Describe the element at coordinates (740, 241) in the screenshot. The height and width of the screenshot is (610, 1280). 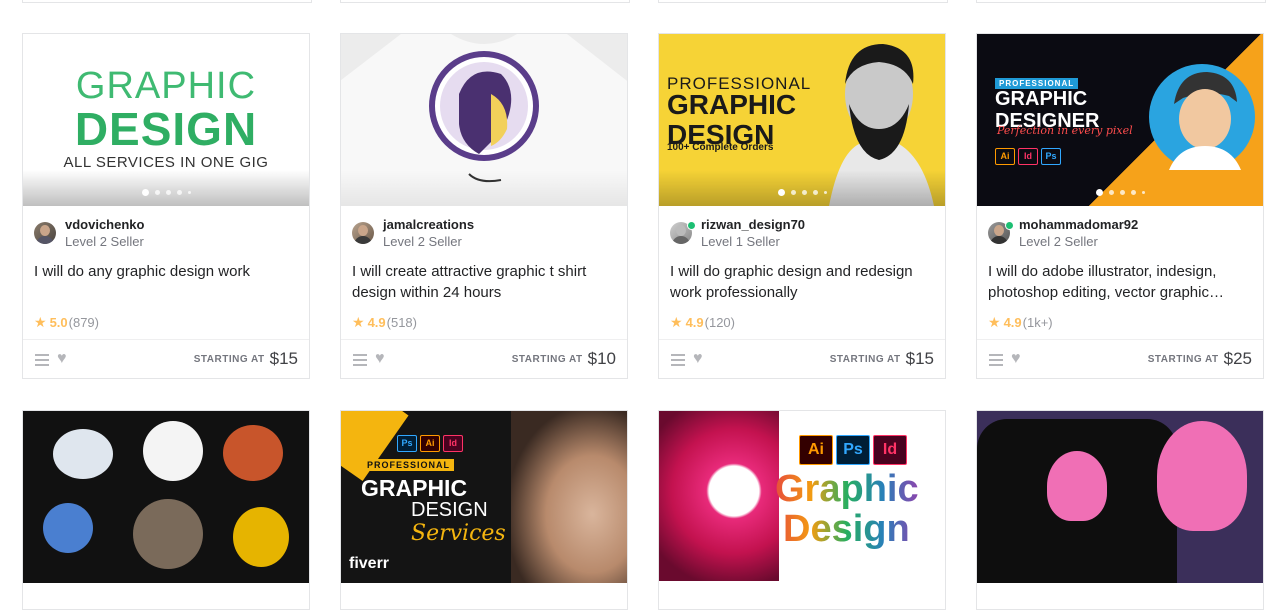
I see `seller-level: Level 1 Seller` at that location.